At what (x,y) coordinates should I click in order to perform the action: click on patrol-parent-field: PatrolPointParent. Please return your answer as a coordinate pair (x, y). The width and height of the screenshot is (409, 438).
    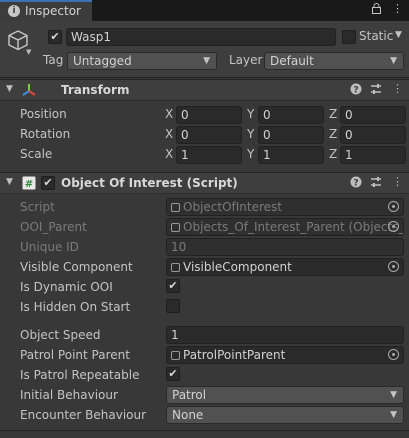
    Looking at the image, I should click on (285, 355).